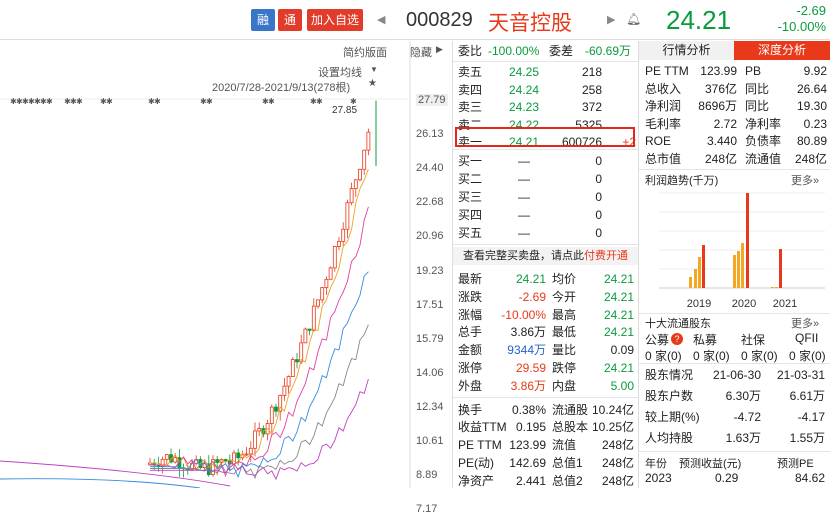  I want to click on quote-value: 3.86万, so click(528, 385).